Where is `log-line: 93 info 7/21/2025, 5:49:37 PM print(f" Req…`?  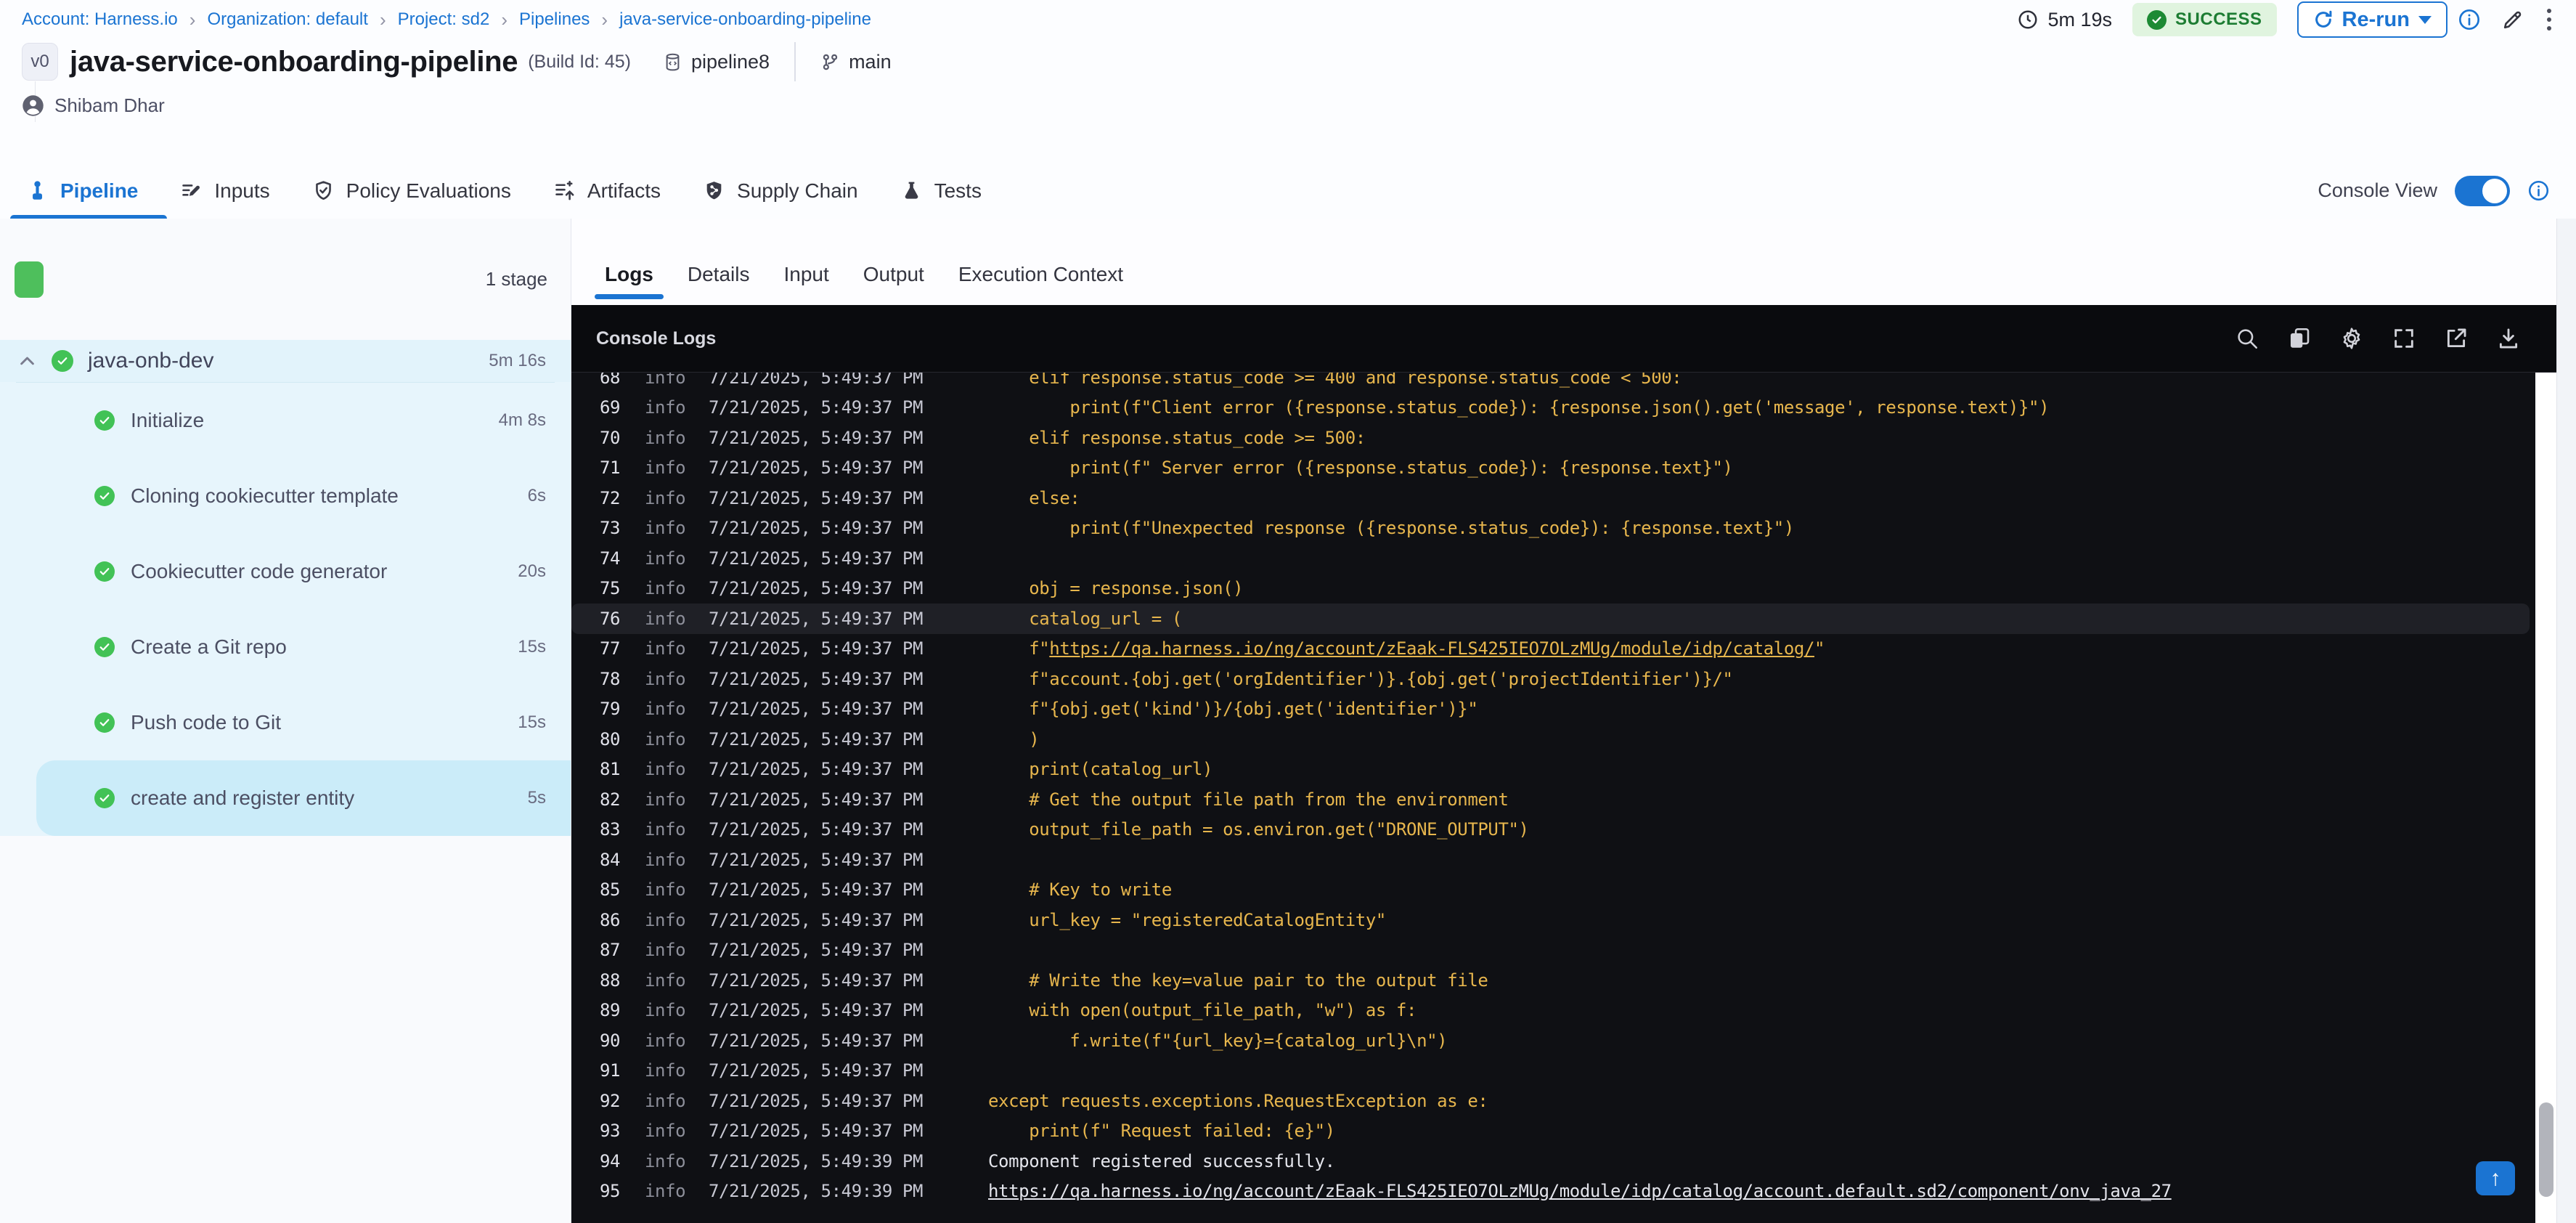
log-line: 93 info 7/21/2025, 5:49:37 PM print(f" Req… is located at coordinates (1550, 1131).